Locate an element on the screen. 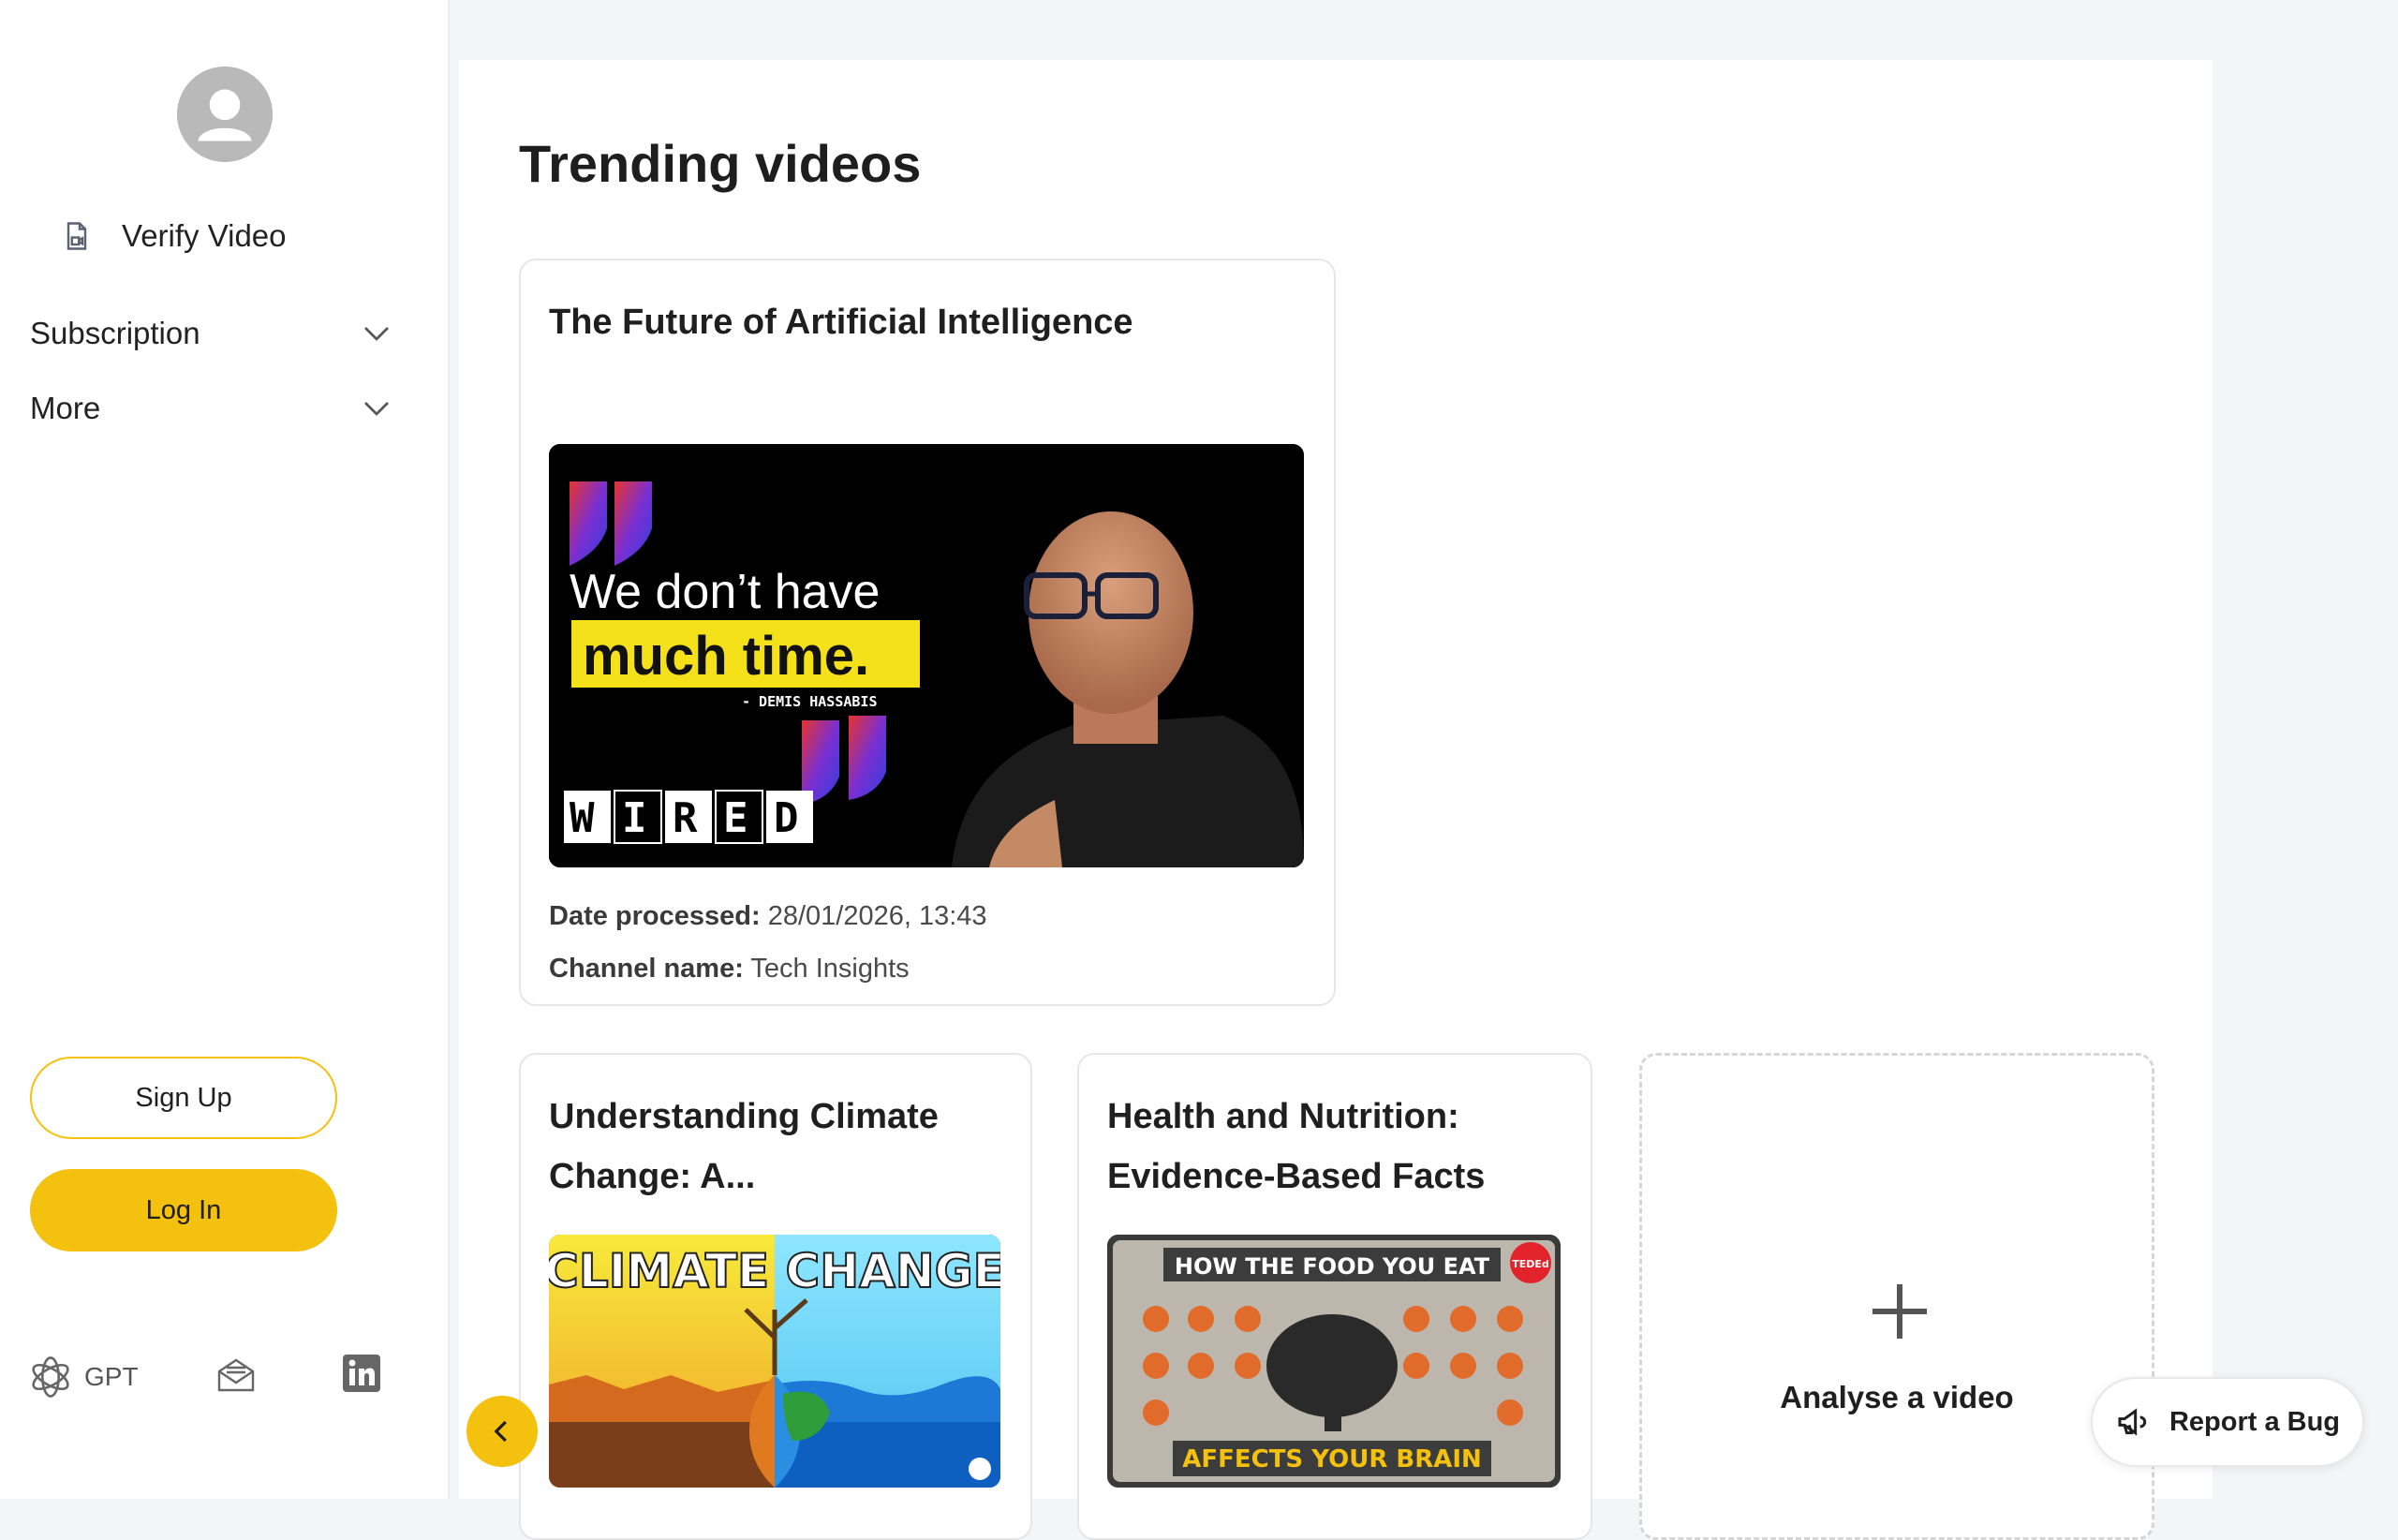 The width and height of the screenshot is (2398, 1540). analyse-video-card: Analyse a video is located at coordinates (1896, 1296).